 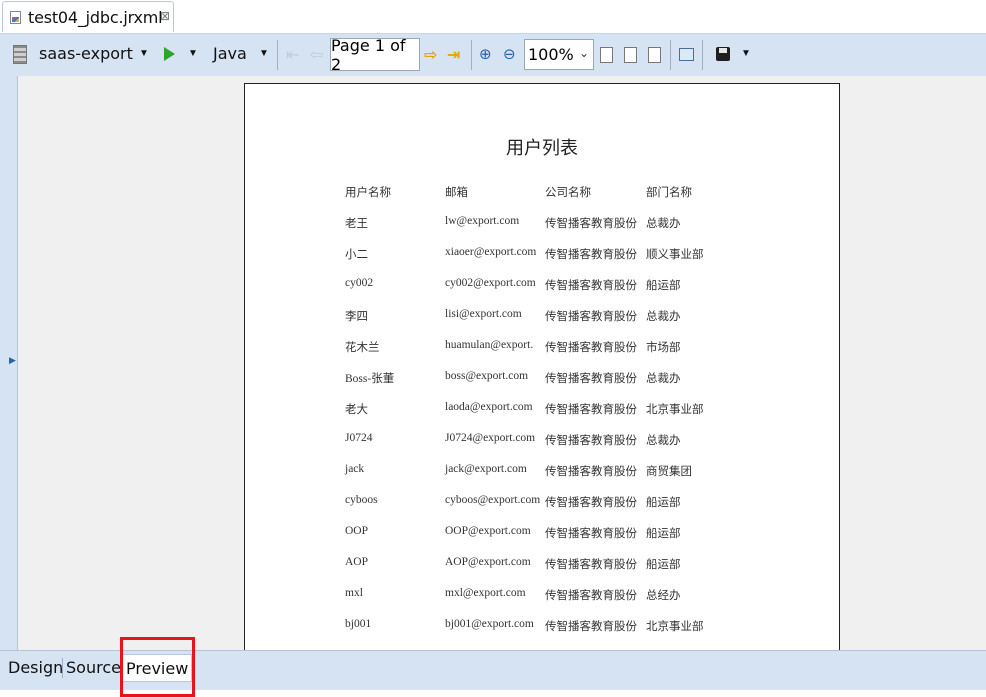 What do you see at coordinates (491, 252) in the screenshot?
I see `cell-email: xiaoer@export.com` at bounding box center [491, 252].